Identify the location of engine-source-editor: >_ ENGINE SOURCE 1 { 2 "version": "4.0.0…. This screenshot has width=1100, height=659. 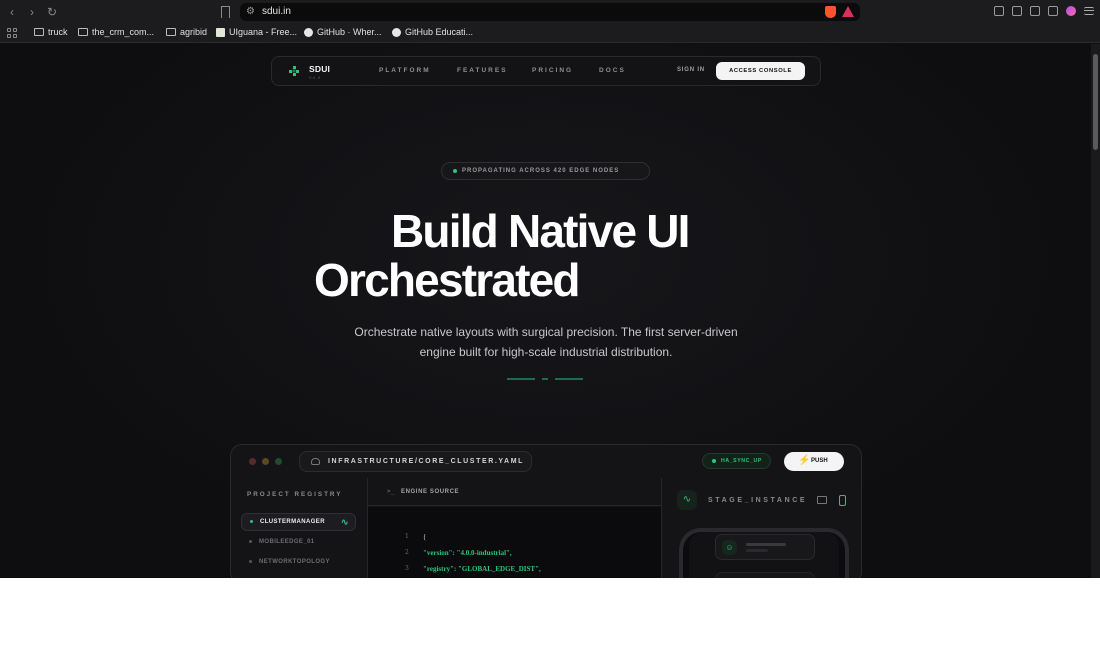
(514, 528).